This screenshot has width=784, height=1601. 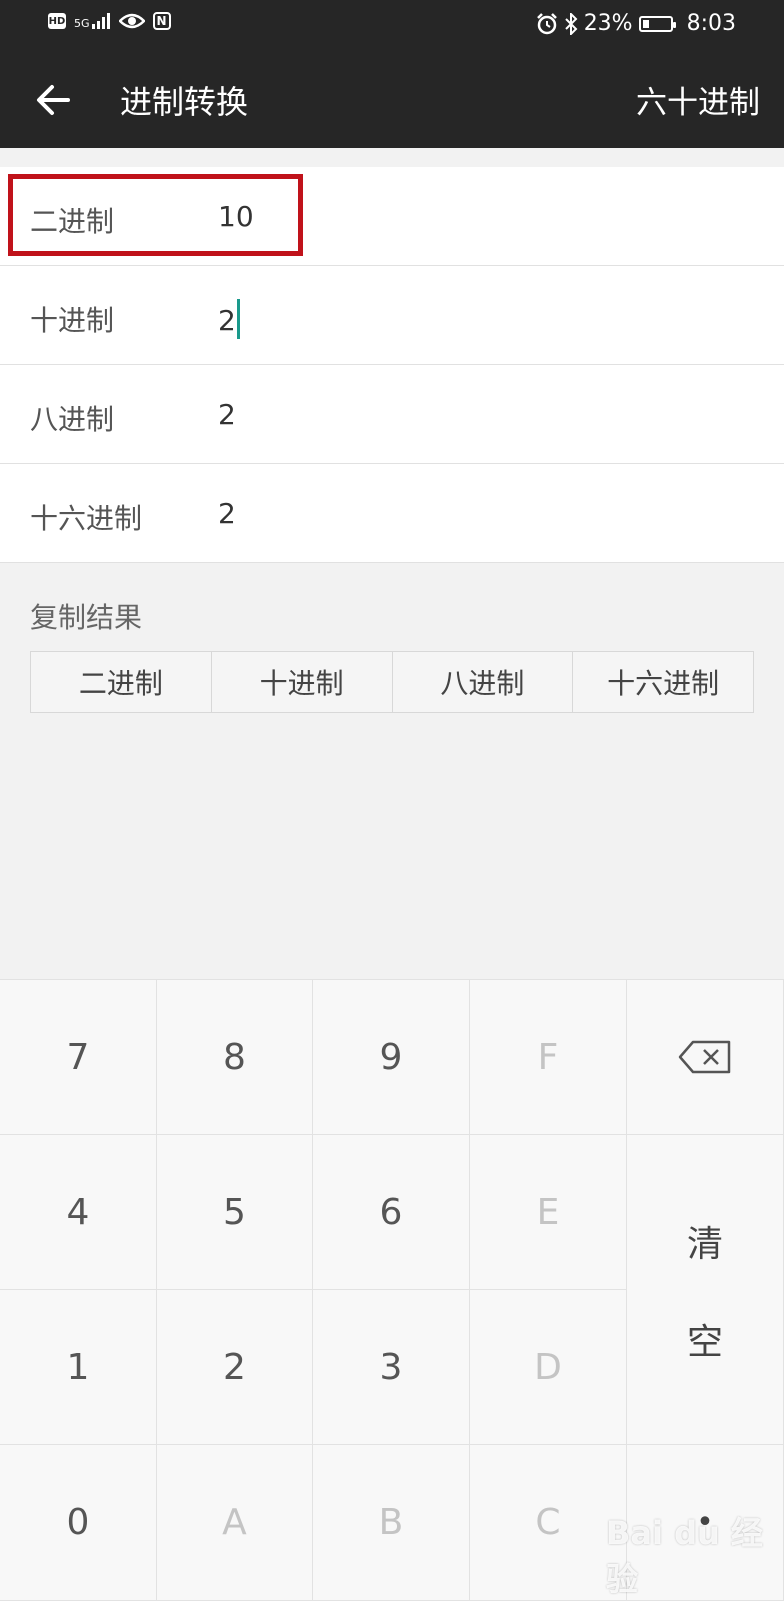 What do you see at coordinates (92, 21) in the screenshot?
I see `signal-icon: 5G` at bounding box center [92, 21].